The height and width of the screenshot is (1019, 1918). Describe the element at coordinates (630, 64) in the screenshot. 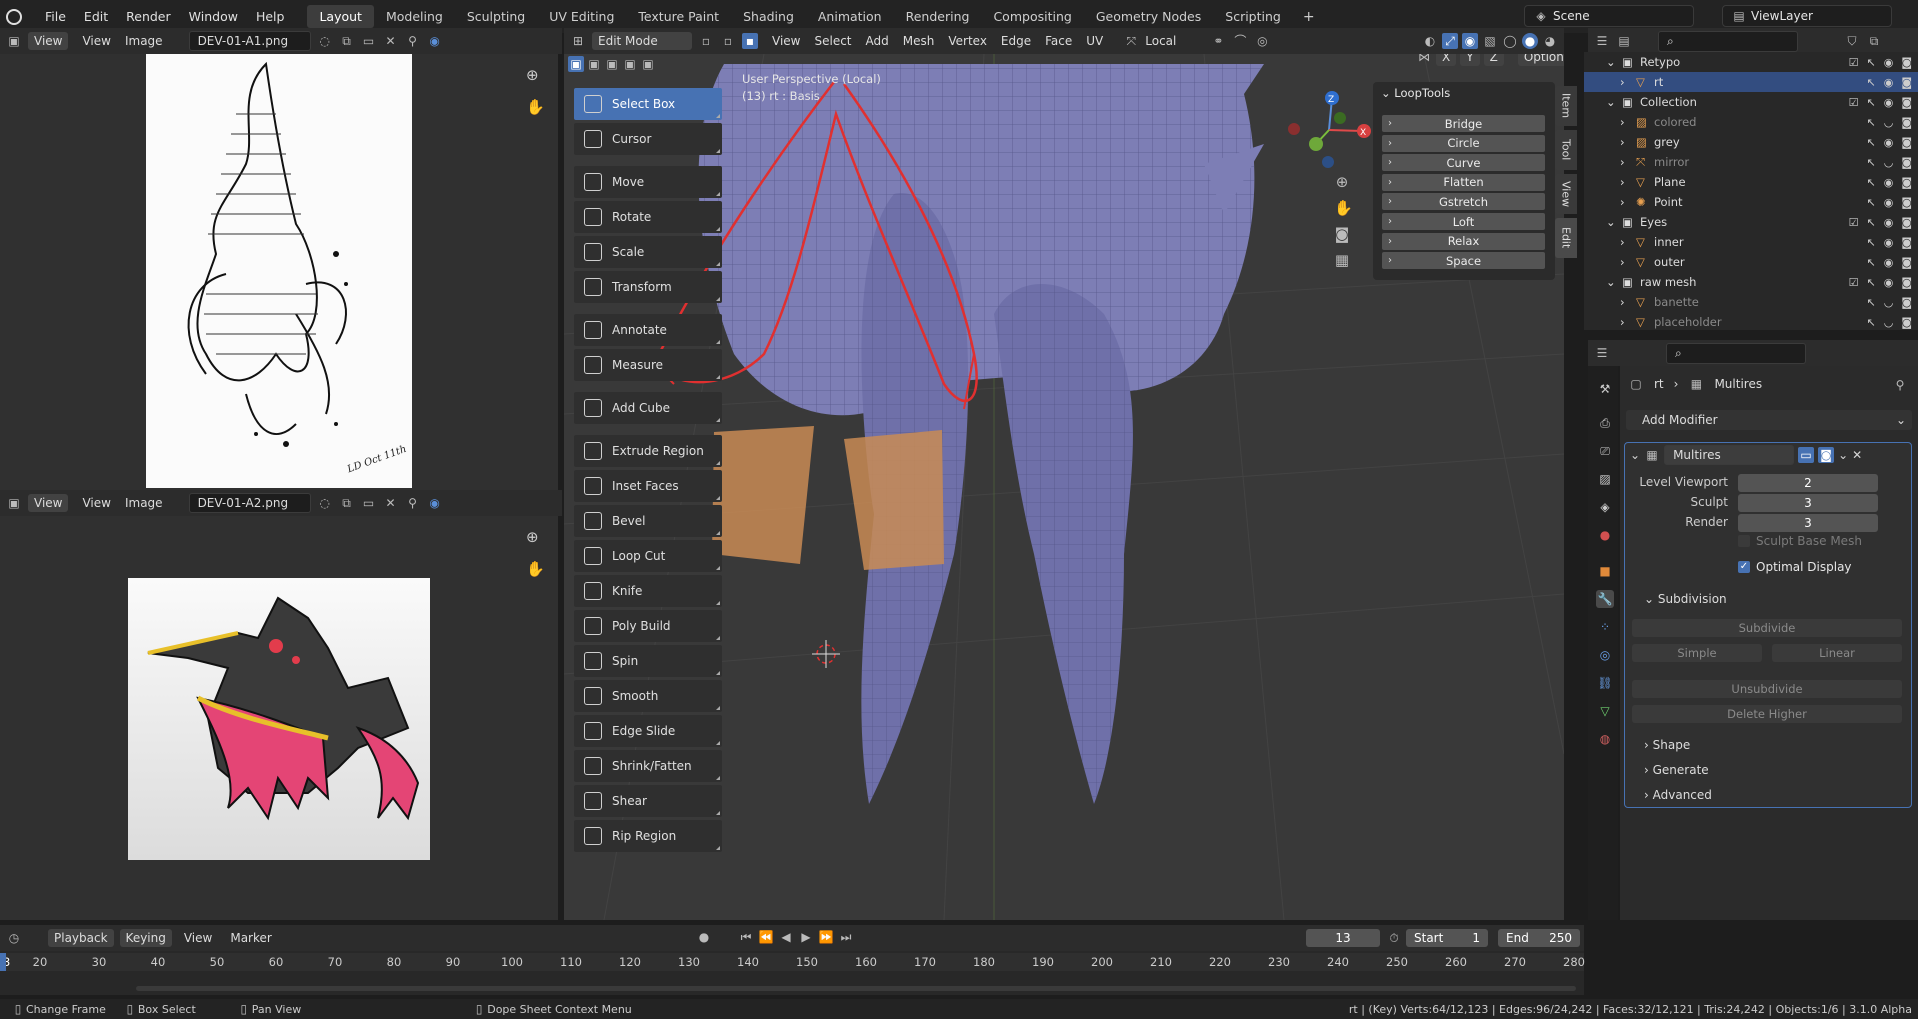

I see `select-invert-icon: ▣` at that location.